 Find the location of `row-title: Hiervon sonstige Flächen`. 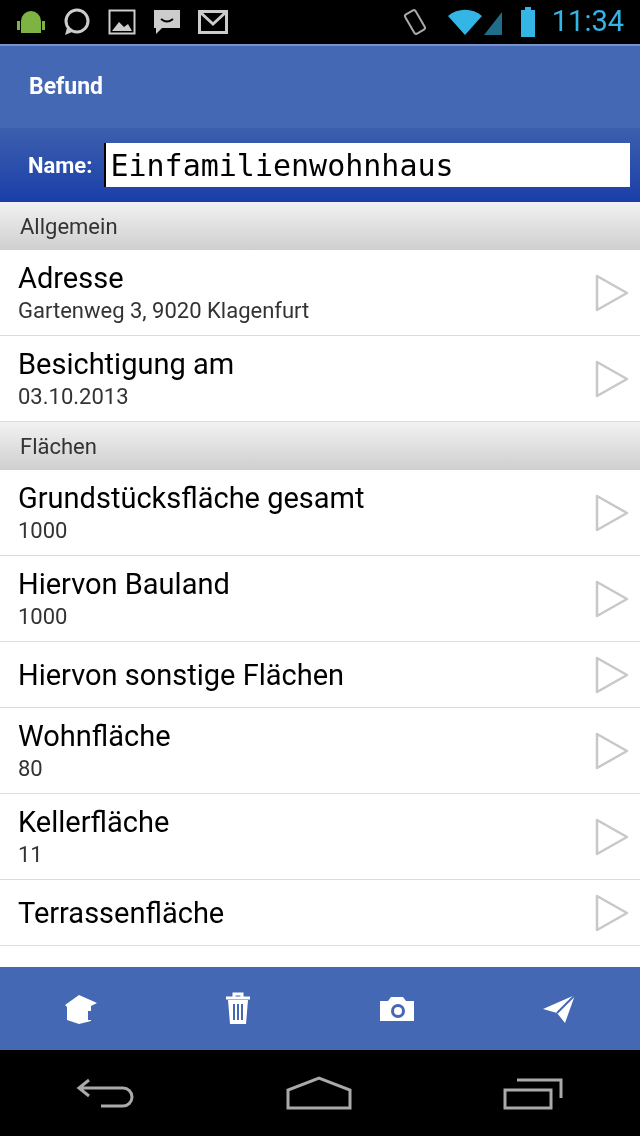

row-title: Hiervon sonstige Flächen is located at coordinates (182, 674).